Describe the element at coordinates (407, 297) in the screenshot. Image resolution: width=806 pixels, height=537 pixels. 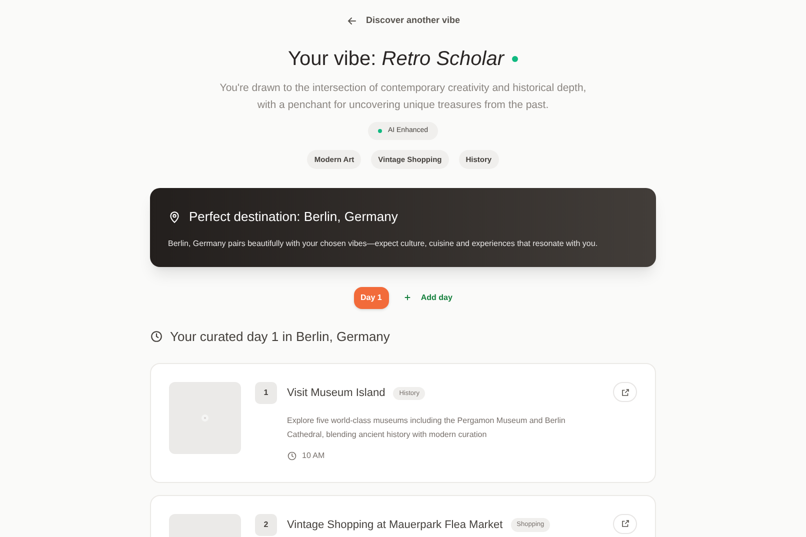
I see `plus-icon` at that location.